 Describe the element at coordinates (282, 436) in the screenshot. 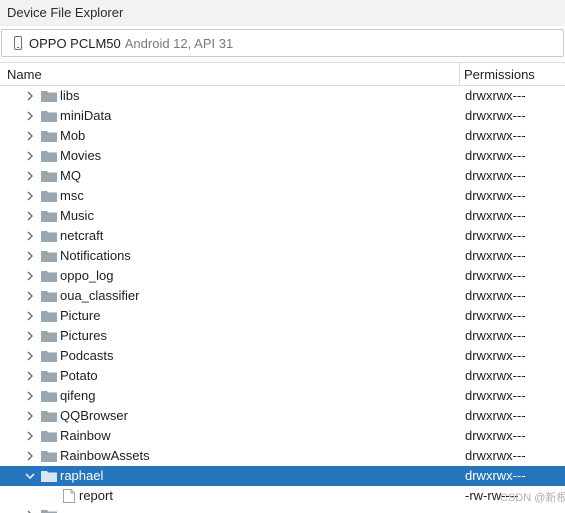

I see `folder-row: Rainbow drwxrwx---` at that location.